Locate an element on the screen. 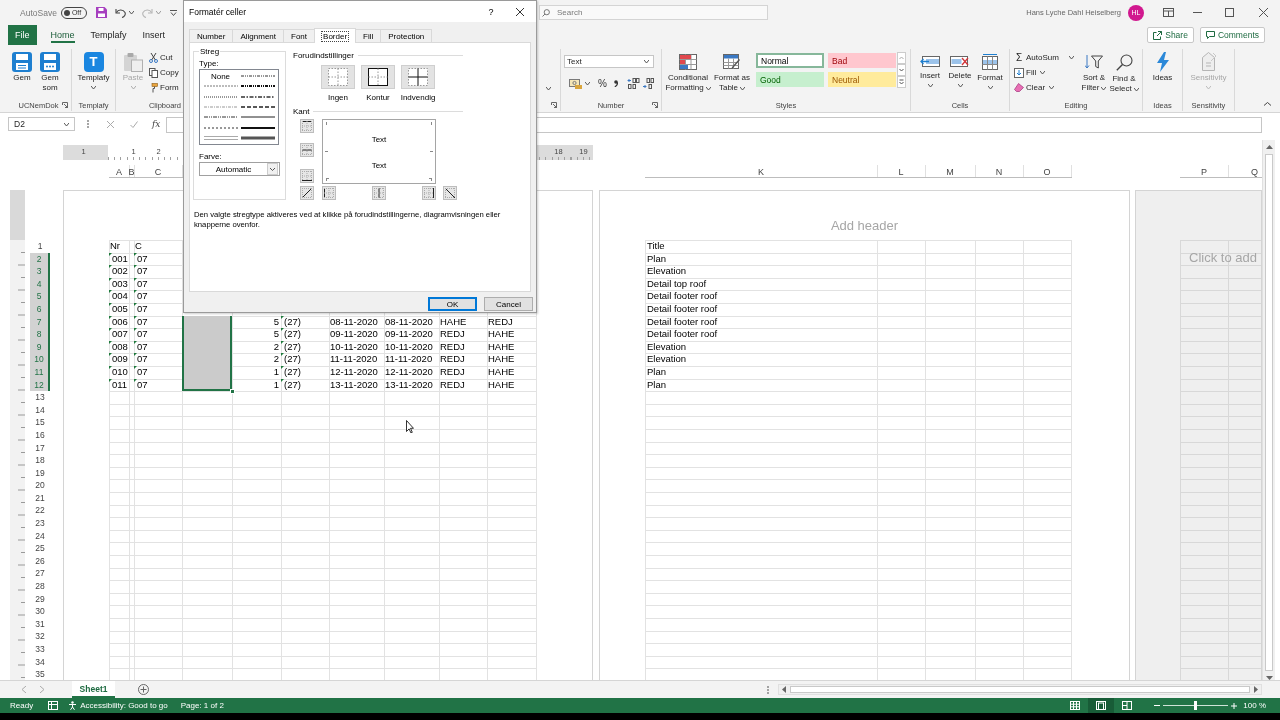 The width and height of the screenshot is (1280, 720). row-header: 15 is located at coordinates (40, 422).